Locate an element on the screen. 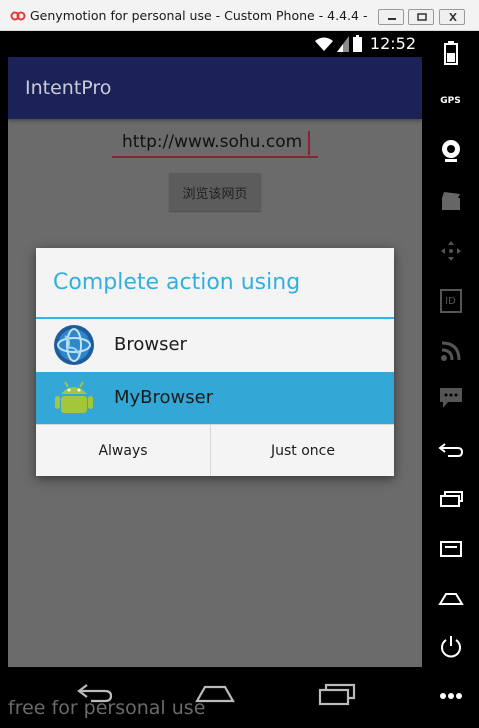 Image resolution: width=479 pixels, height=728 pixels. side-power-button is located at coordinates (450, 647).